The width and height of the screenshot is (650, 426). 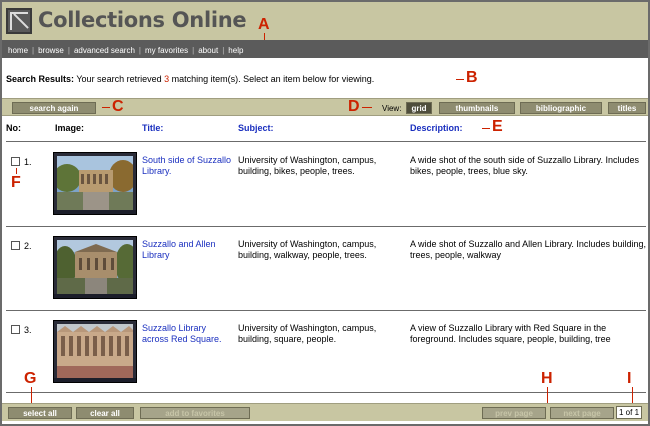 I want to click on view-thumbnails-button: thumbnails, so click(x=477, y=108).